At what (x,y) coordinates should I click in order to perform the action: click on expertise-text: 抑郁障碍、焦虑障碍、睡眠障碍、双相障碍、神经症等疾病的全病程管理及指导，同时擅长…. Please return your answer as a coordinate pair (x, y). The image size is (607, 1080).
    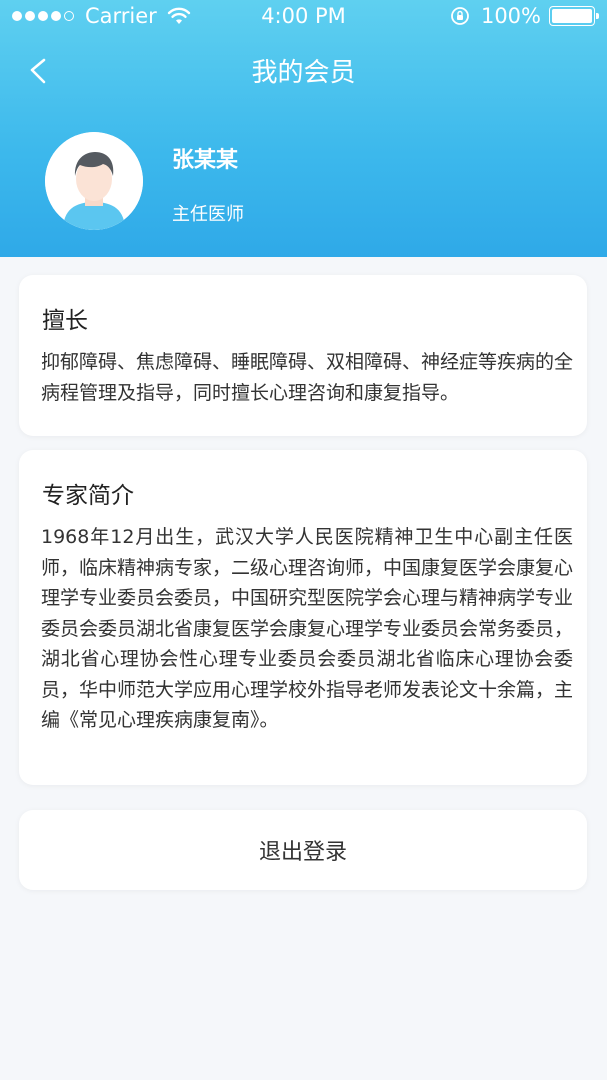
    Looking at the image, I should click on (307, 377).